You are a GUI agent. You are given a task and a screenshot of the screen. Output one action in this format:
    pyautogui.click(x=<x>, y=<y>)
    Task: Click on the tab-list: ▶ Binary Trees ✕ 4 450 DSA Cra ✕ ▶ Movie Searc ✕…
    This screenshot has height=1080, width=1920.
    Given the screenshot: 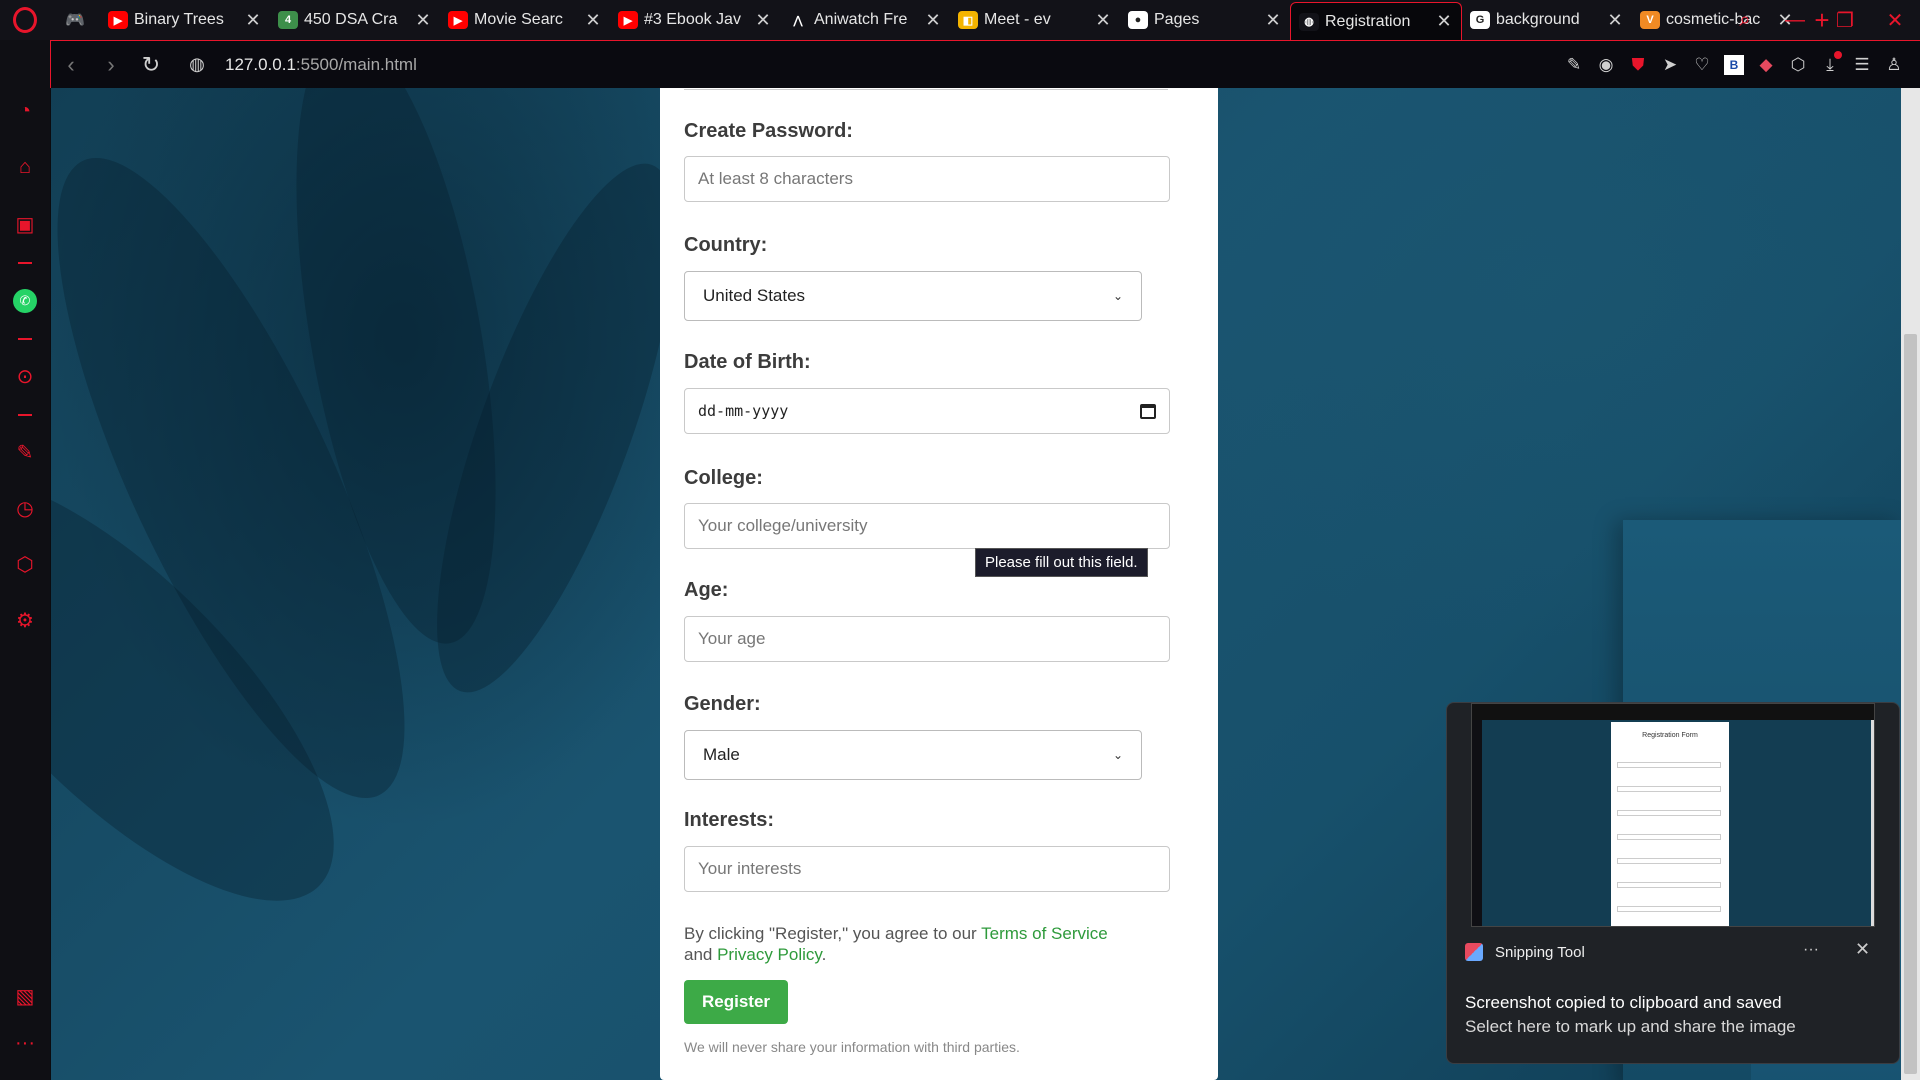 What is the action you would take?
    pyautogui.click(x=951, y=20)
    